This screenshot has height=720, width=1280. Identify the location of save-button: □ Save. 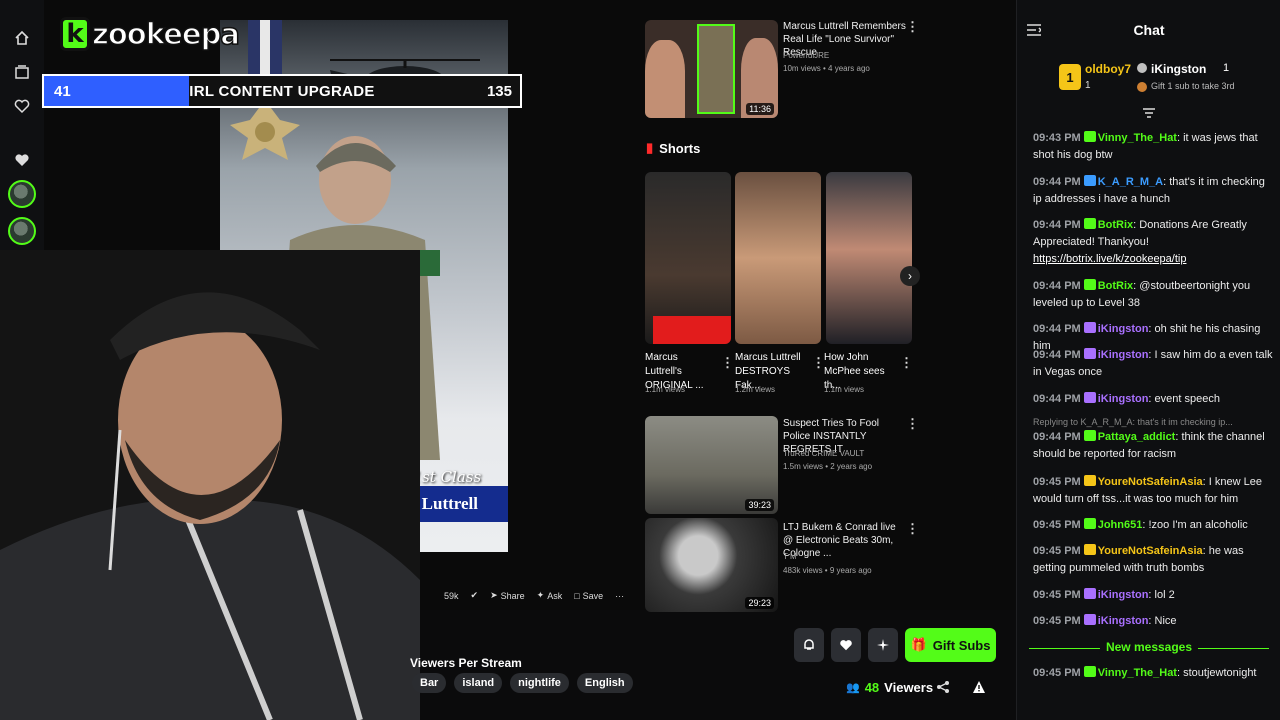
(588, 596).